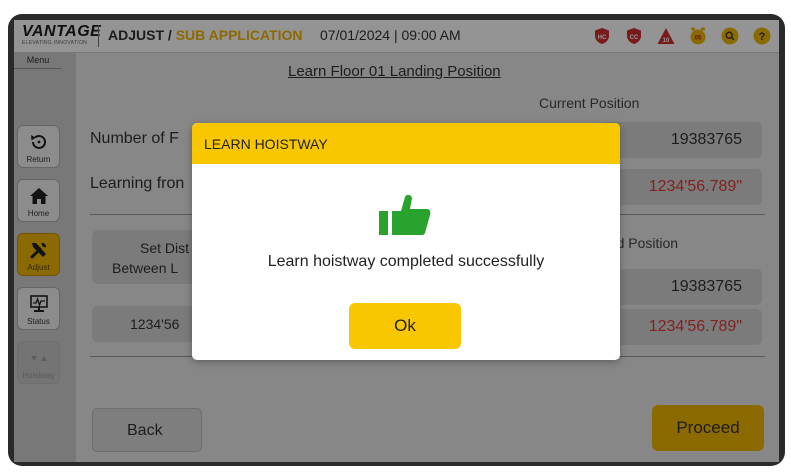 The height and width of the screenshot is (476, 791). Describe the element at coordinates (405, 214) in the screenshot. I see `thumbs-up-icon` at that location.